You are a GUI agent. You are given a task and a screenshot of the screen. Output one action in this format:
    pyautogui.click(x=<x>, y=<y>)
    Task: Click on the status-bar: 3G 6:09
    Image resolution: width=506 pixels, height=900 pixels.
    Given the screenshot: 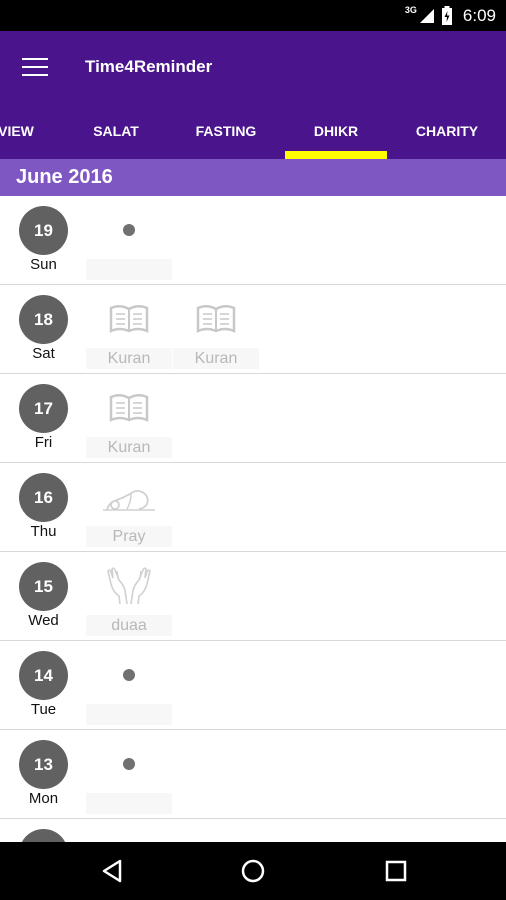 What is the action you would take?
    pyautogui.click(x=253, y=15)
    